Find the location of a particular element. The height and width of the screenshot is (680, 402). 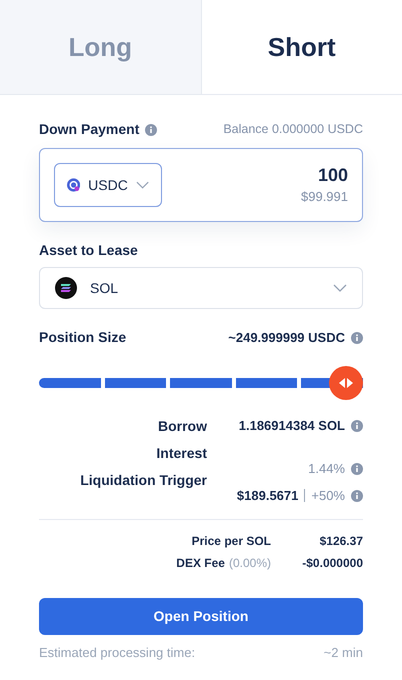

position-size-value: ~249.999999 USDC is located at coordinates (286, 337).